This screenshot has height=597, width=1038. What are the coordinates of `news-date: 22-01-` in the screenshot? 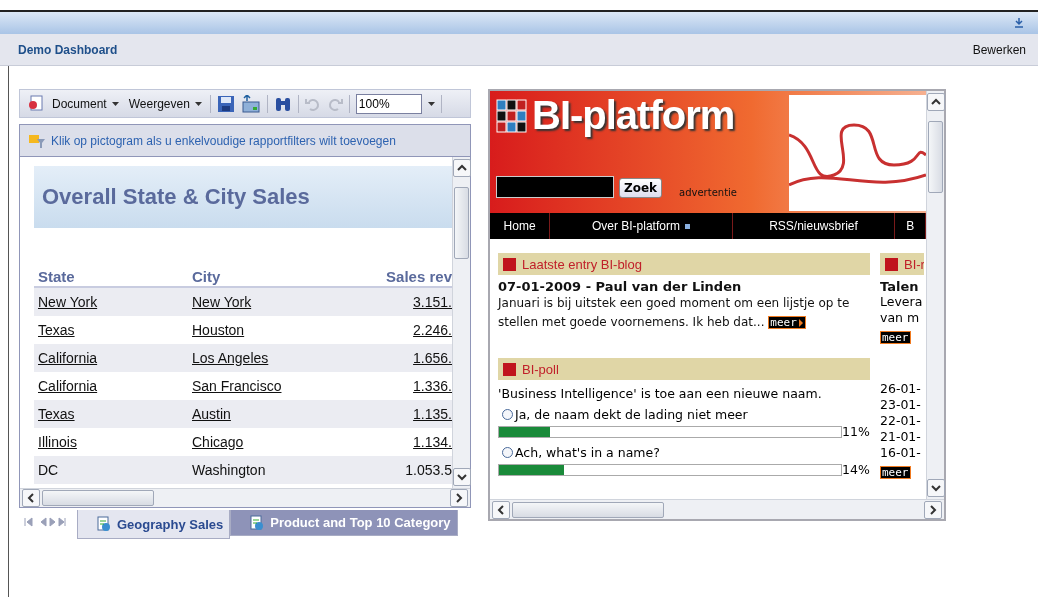 It's located at (901, 421).